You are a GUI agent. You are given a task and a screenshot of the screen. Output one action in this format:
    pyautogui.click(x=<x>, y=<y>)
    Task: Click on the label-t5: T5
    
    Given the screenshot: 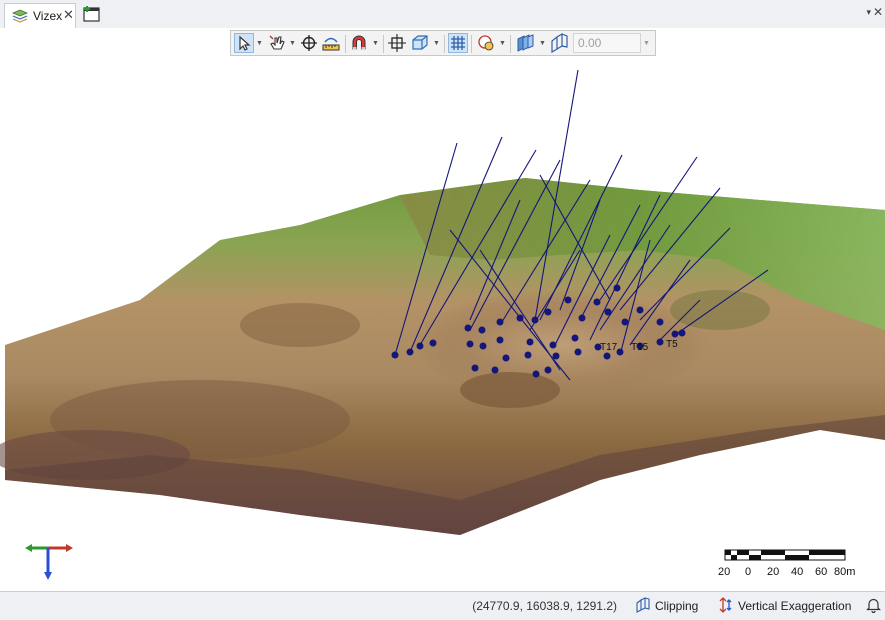 What is the action you would take?
    pyautogui.click(x=672, y=344)
    